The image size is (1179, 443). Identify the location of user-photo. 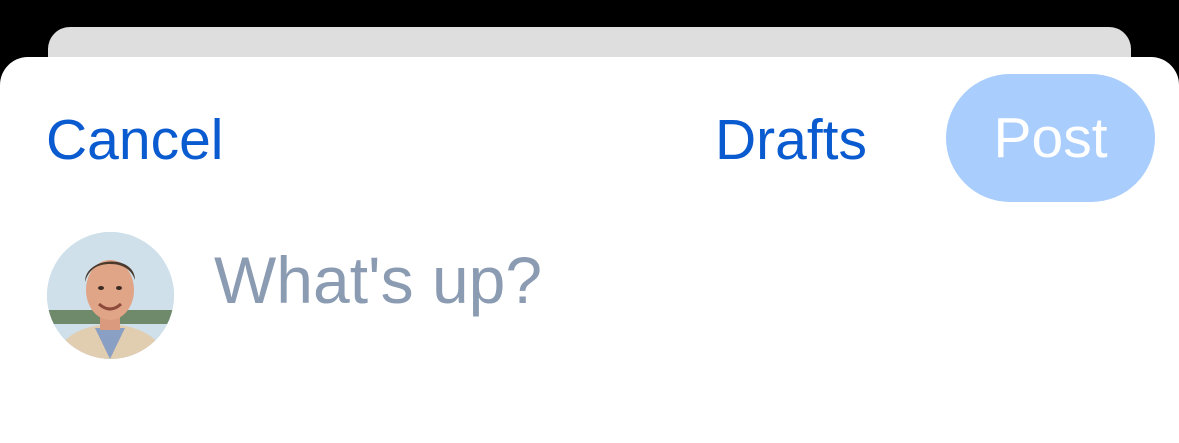
(110, 295).